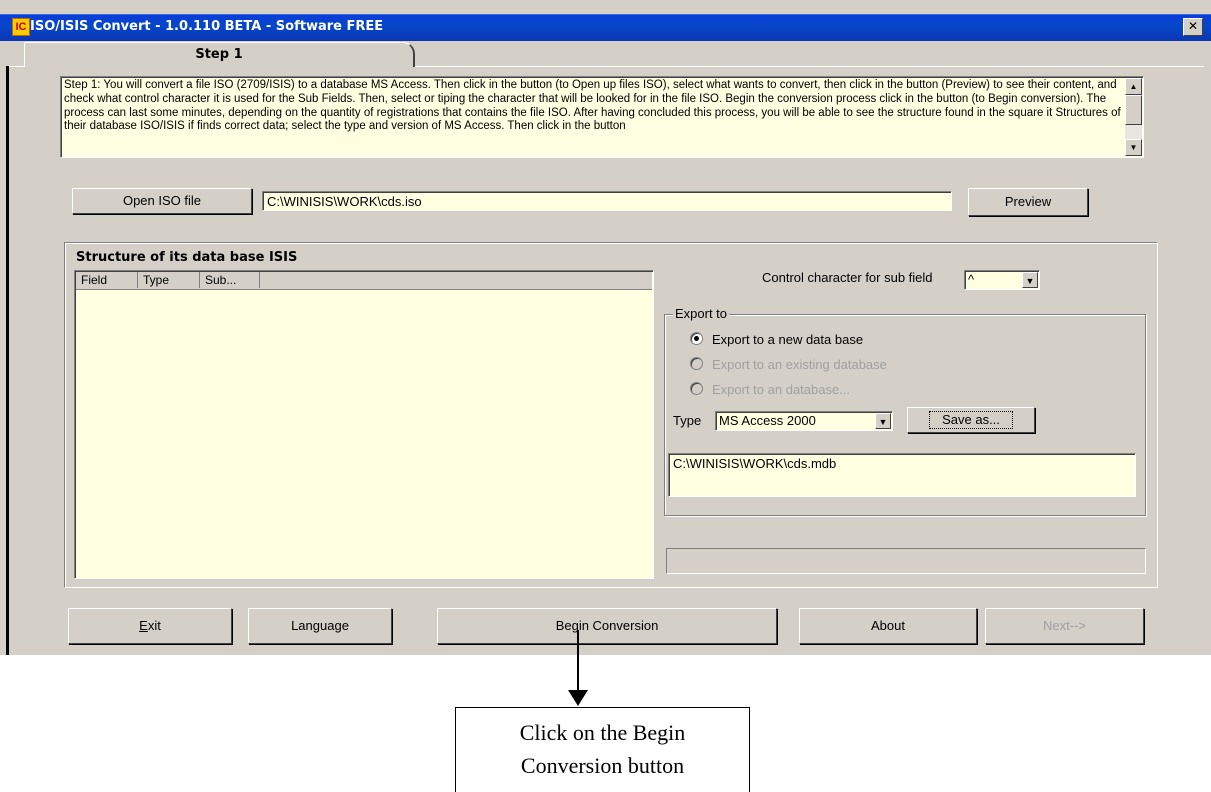 The height and width of the screenshot is (792, 1211). I want to click on app-icon: IC, so click(21, 27).